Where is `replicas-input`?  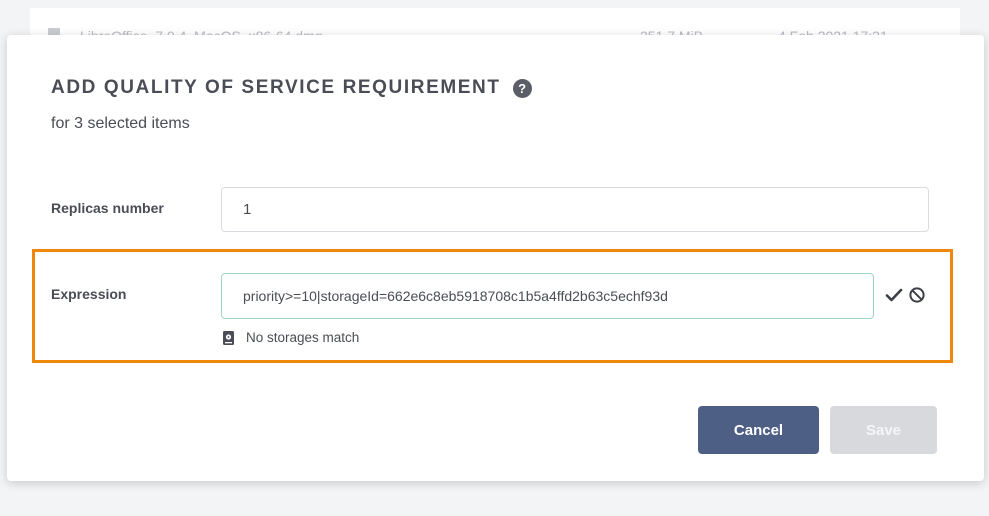 replicas-input is located at coordinates (575, 209).